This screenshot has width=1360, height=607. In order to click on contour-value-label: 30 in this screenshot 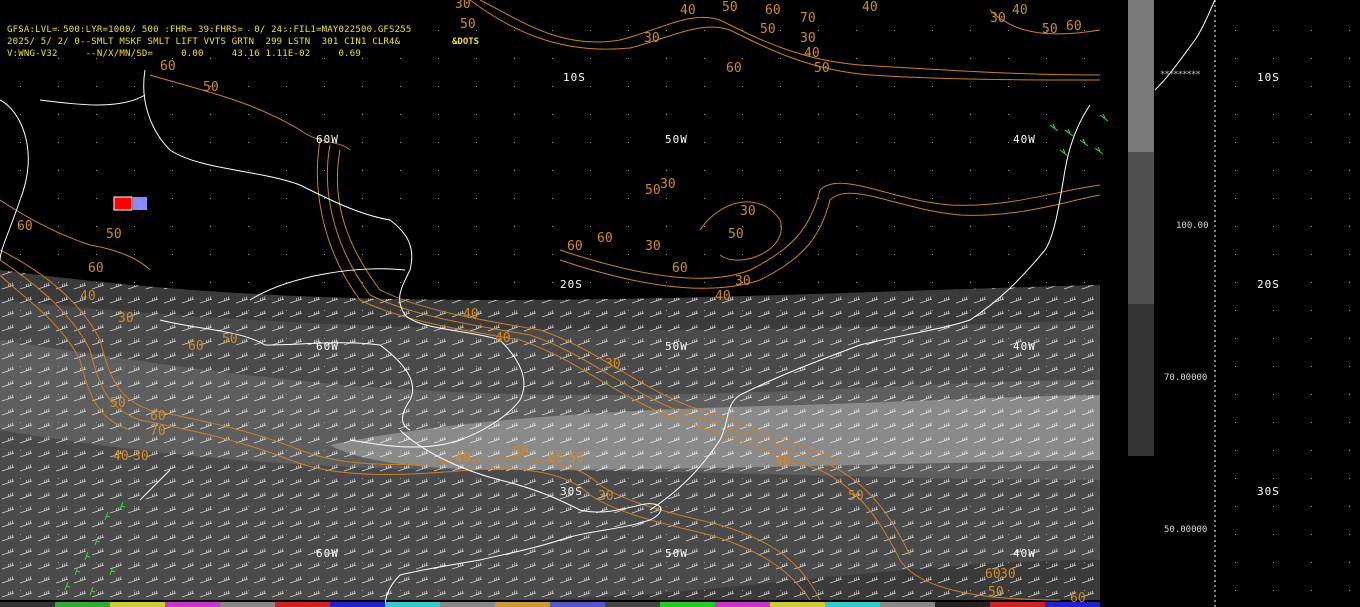, I will do `click(998, 18)`.